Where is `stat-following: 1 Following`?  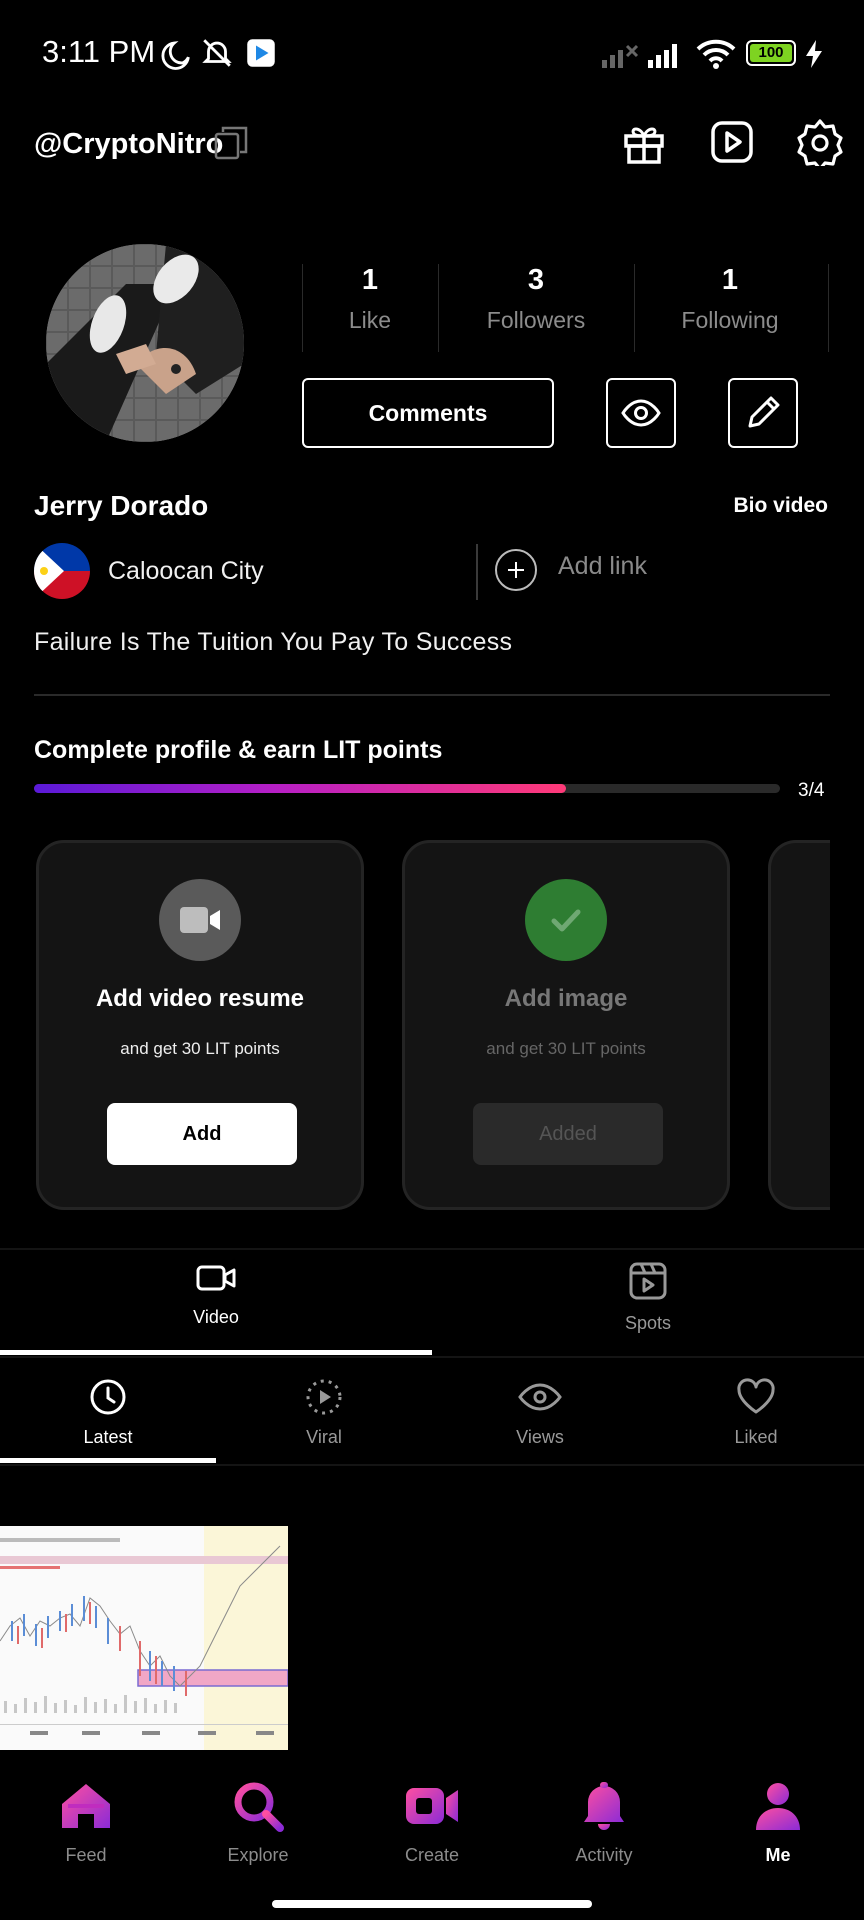 stat-following: 1 Following is located at coordinates (730, 299).